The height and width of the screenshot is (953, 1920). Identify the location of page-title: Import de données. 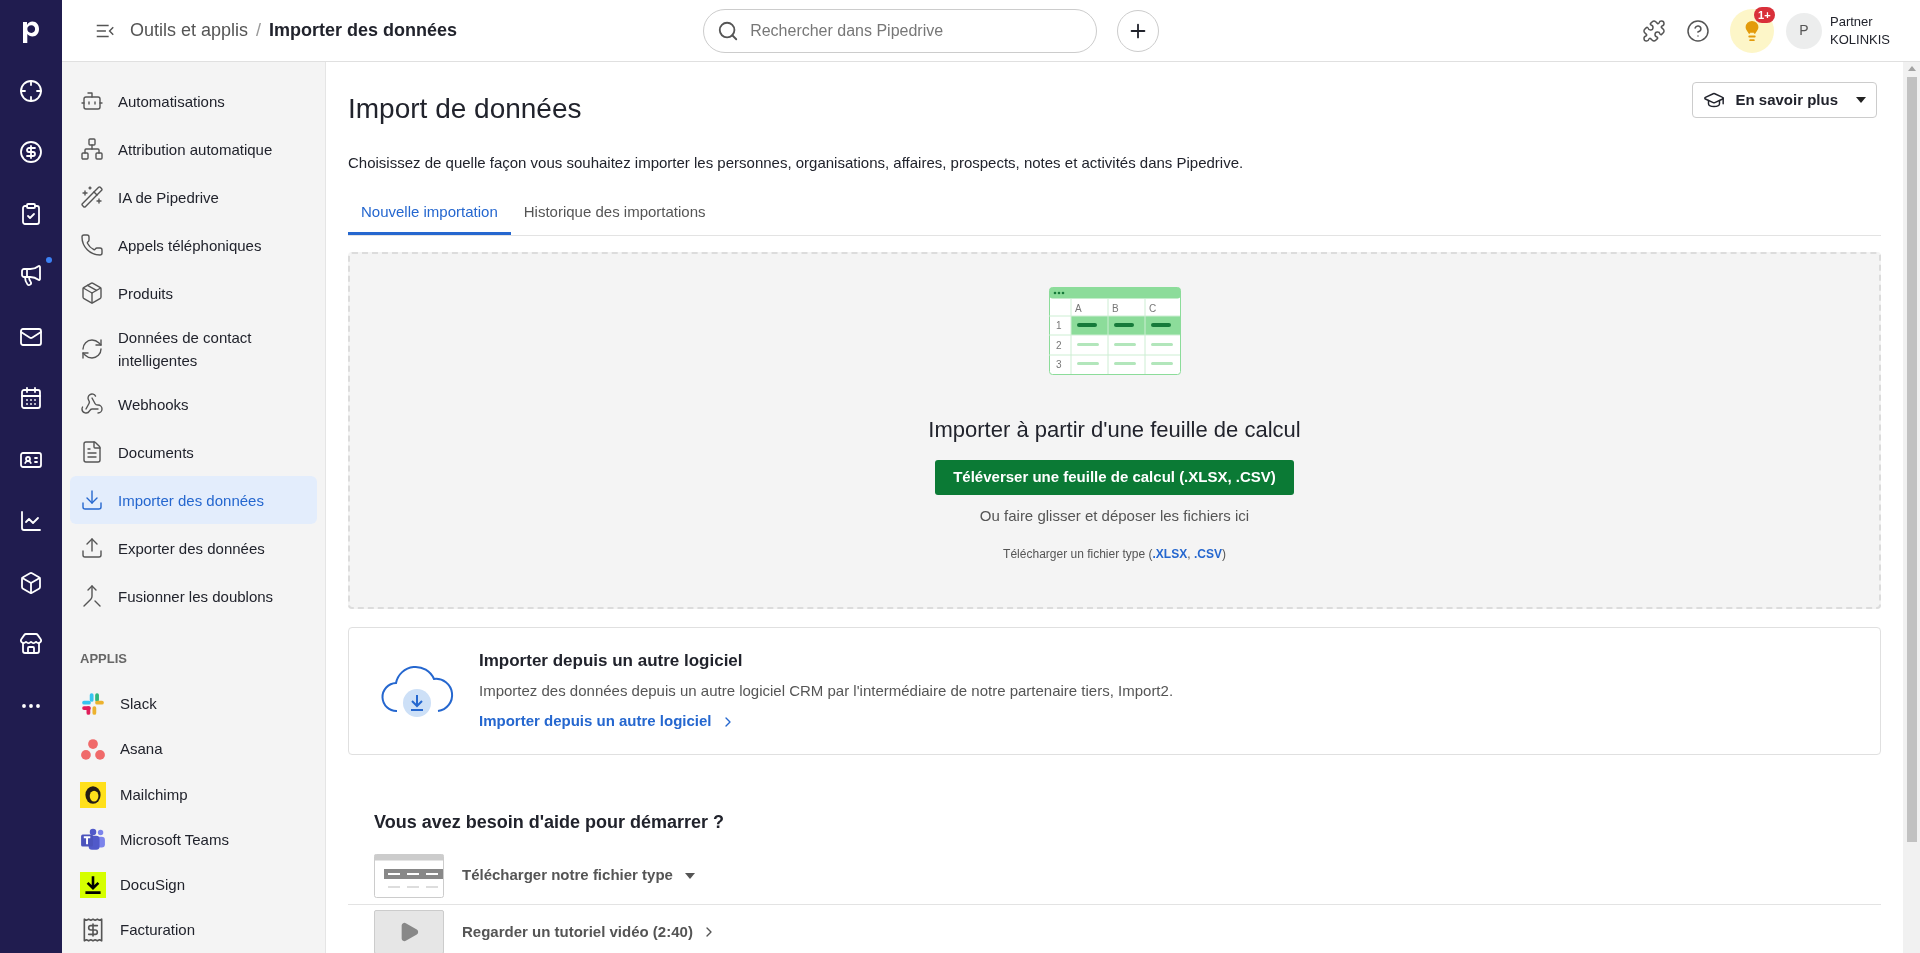
(465, 109).